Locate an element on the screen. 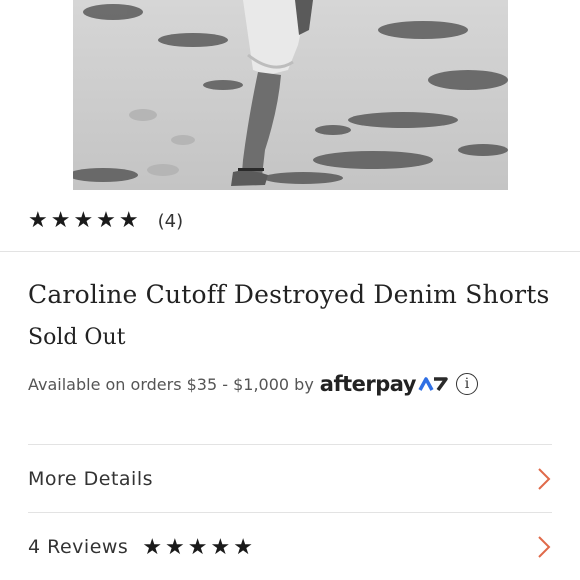 Image resolution: width=580 pixels, height=580 pixels. product-title: Caroline Cutoff Destroyed Denim Shorts is located at coordinates (289, 294).